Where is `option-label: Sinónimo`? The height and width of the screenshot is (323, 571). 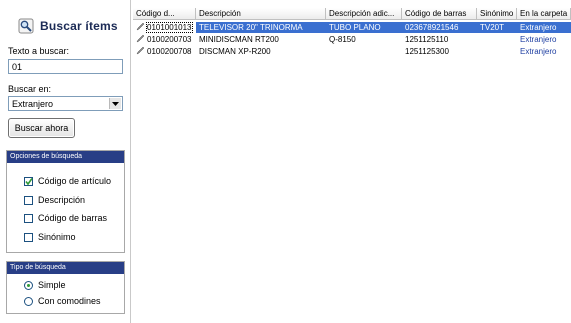
option-label: Sinónimo is located at coordinates (57, 237).